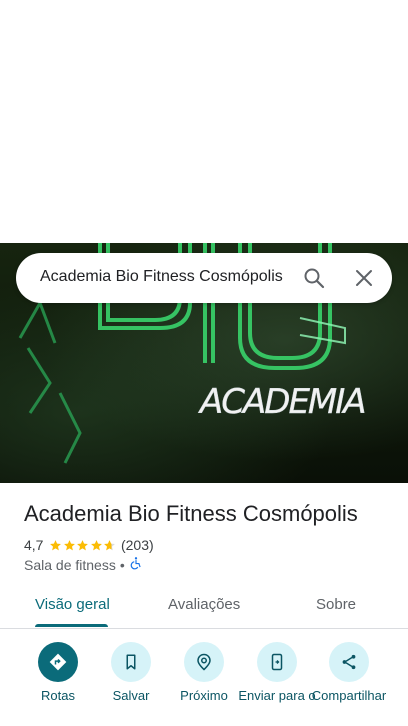 The image size is (408, 726). Describe the element at coordinates (204, 695) in the screenshot. I see `nearby-label: Próximo` at that location.